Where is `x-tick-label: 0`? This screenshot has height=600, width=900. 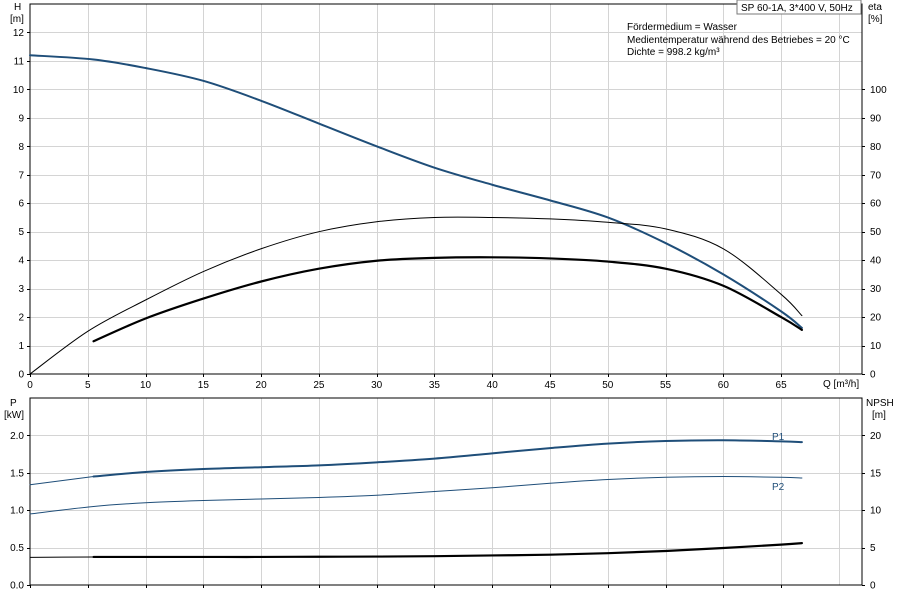 x-tick-label: 0 is located at coordinates (30, 385).